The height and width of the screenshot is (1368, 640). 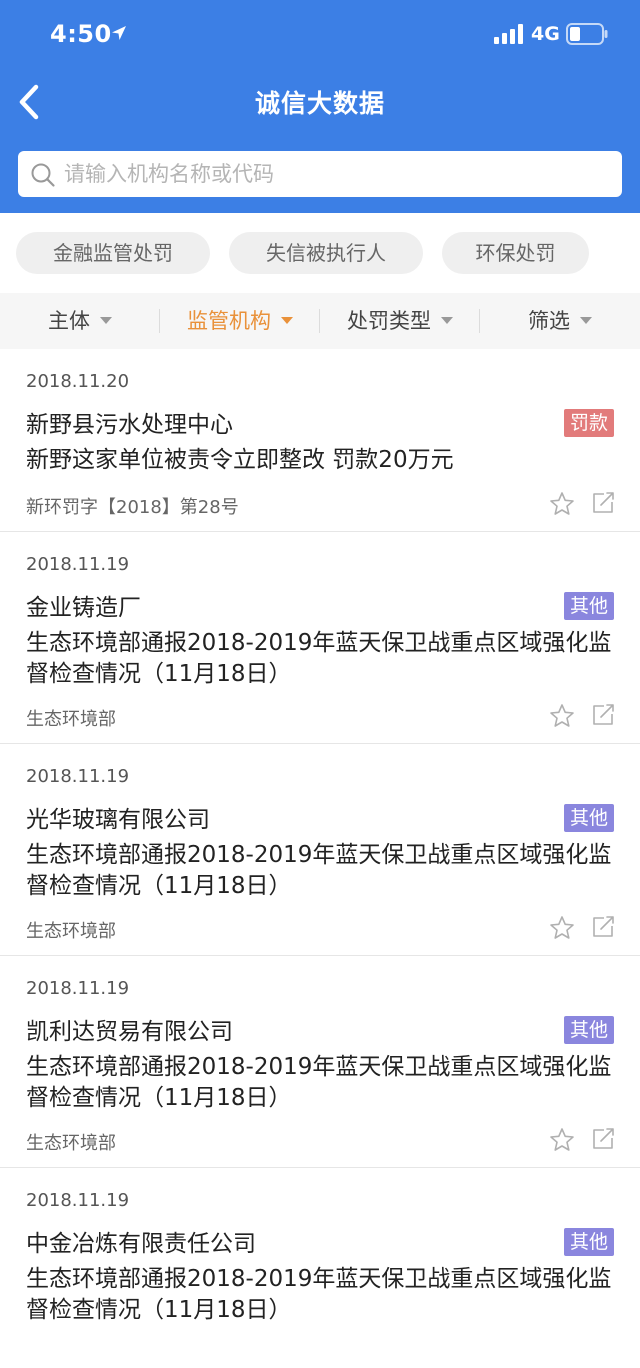 I want to click on page-title: 诚信大数据, so click(x=319, y=103).